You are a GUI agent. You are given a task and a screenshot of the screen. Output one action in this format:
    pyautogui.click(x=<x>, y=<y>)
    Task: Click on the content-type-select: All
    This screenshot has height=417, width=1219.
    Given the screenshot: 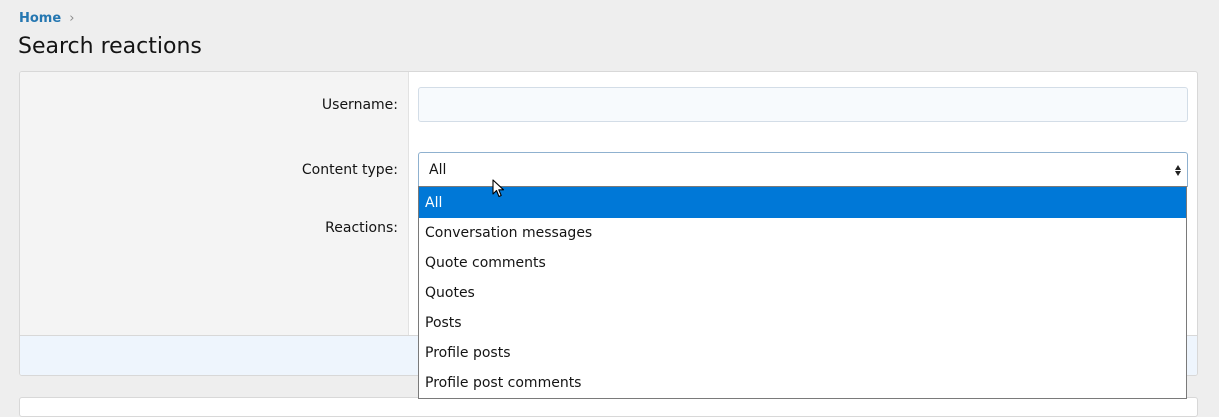 What is the action you would take?
    pyautogui.click(x=803, y=169)
    